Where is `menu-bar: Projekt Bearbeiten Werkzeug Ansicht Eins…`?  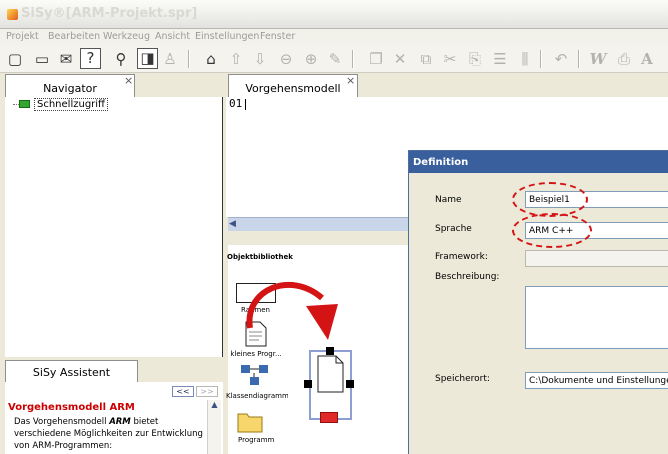
menu-bar: Projekt Bearbeiten Werkzeug Ansicht Eins… is located at coordinates (334, 37).